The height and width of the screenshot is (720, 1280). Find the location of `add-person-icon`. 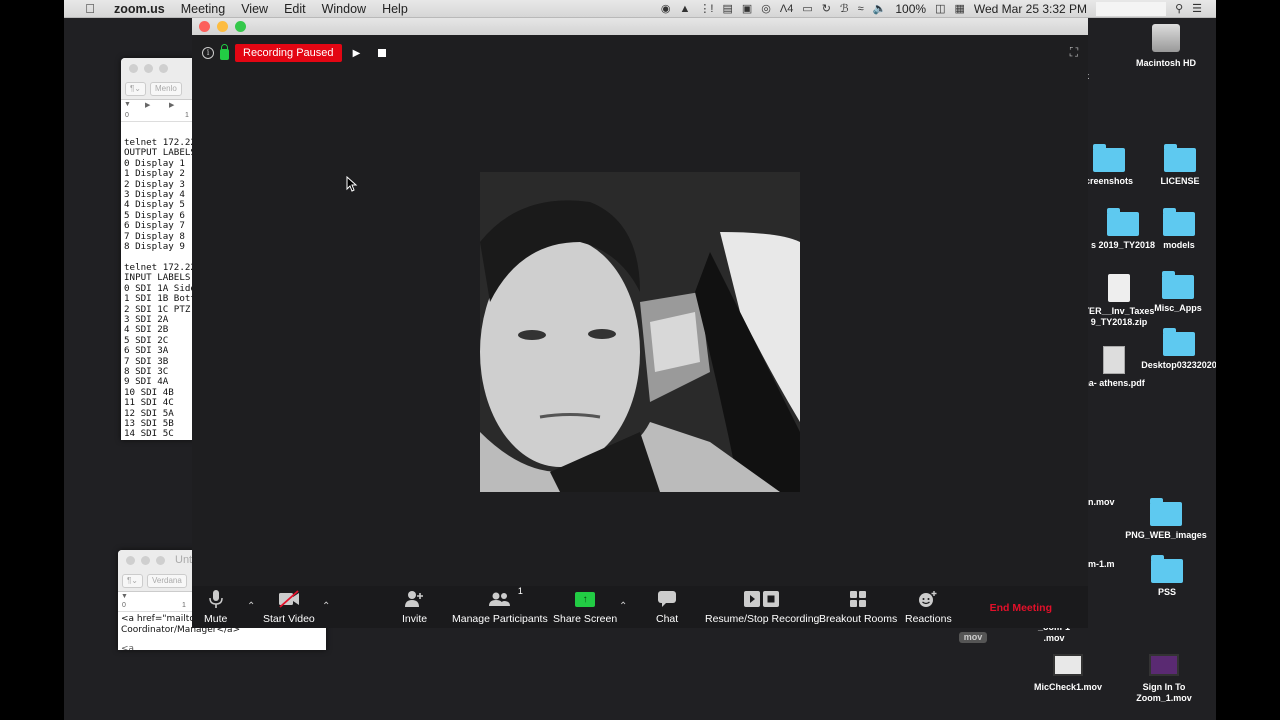

add-person-icon is located at coordinates (414, 599).